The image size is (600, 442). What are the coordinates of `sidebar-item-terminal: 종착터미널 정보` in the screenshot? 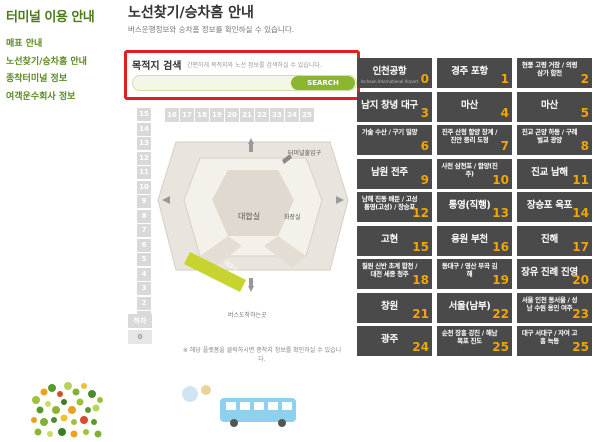 It's located at (46, 80).